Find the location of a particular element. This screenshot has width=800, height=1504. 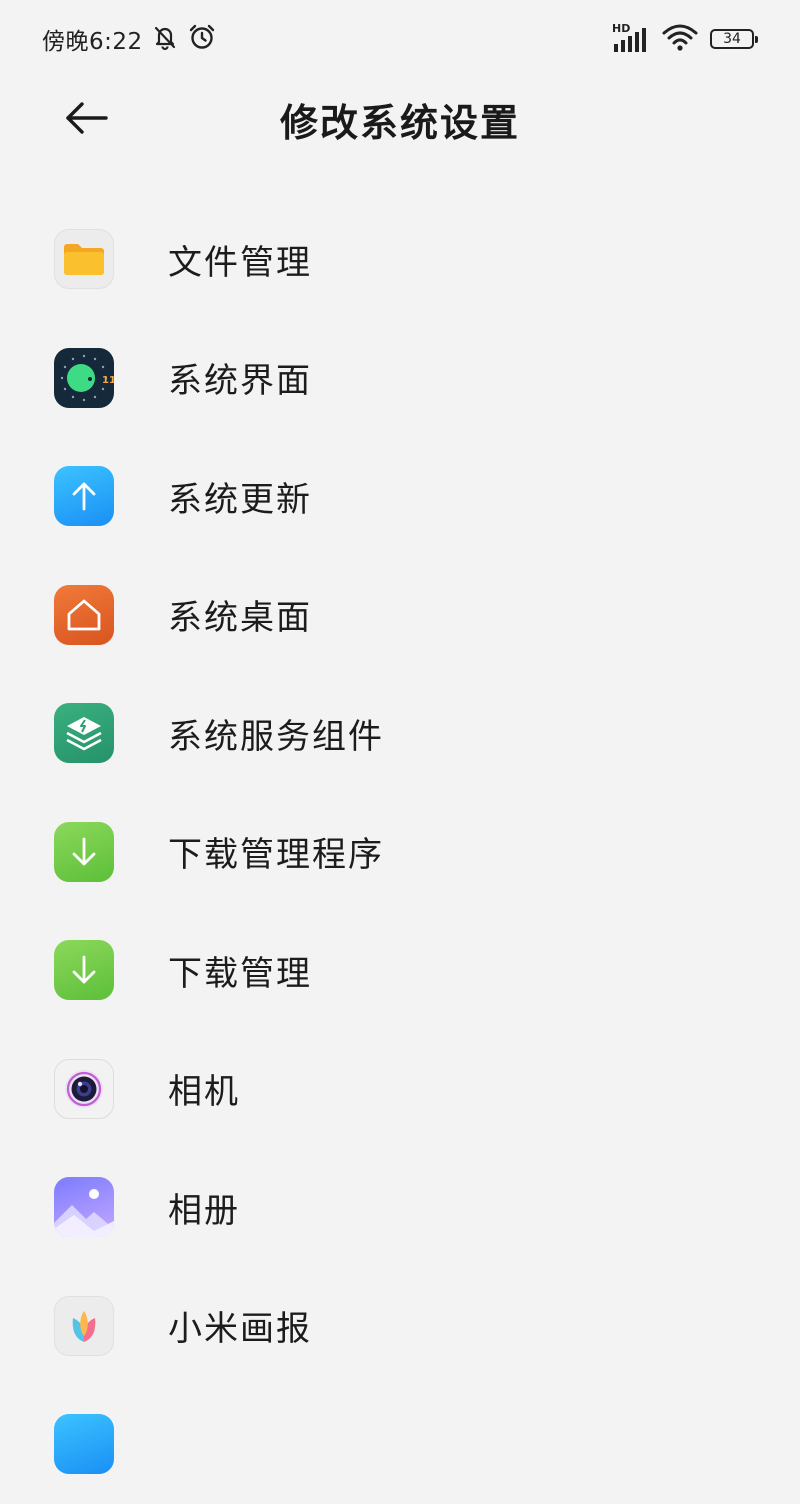

signal-icon: HD is located at coordinates (631, 38).